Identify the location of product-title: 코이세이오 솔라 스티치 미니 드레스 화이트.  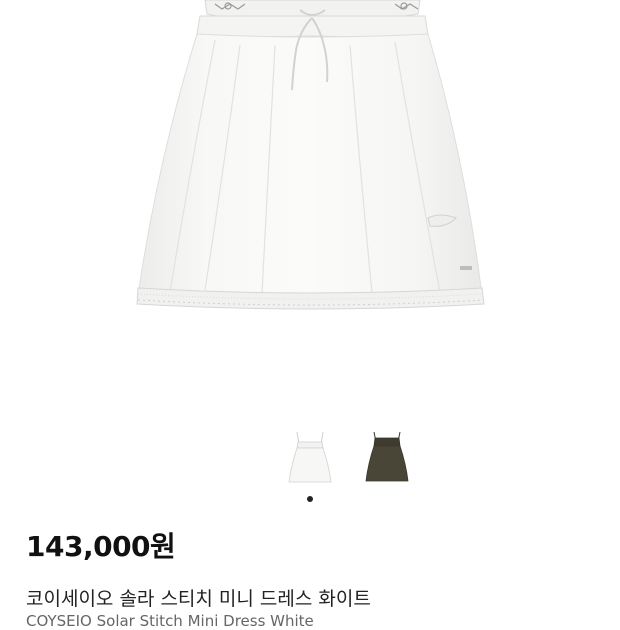
(198, 599).